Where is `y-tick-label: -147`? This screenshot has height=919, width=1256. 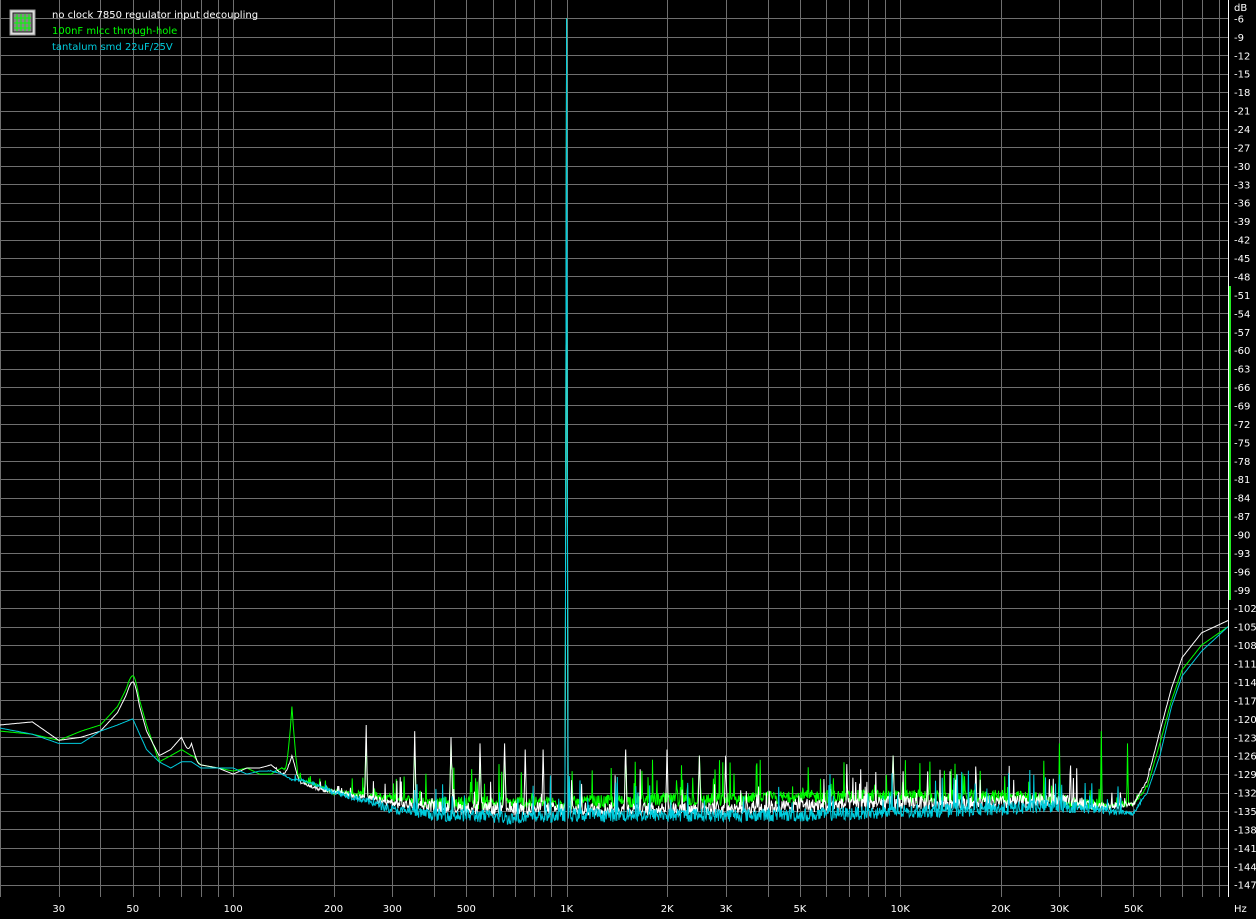 y-tick-label: -147 is located at coordinates (1245, 886).